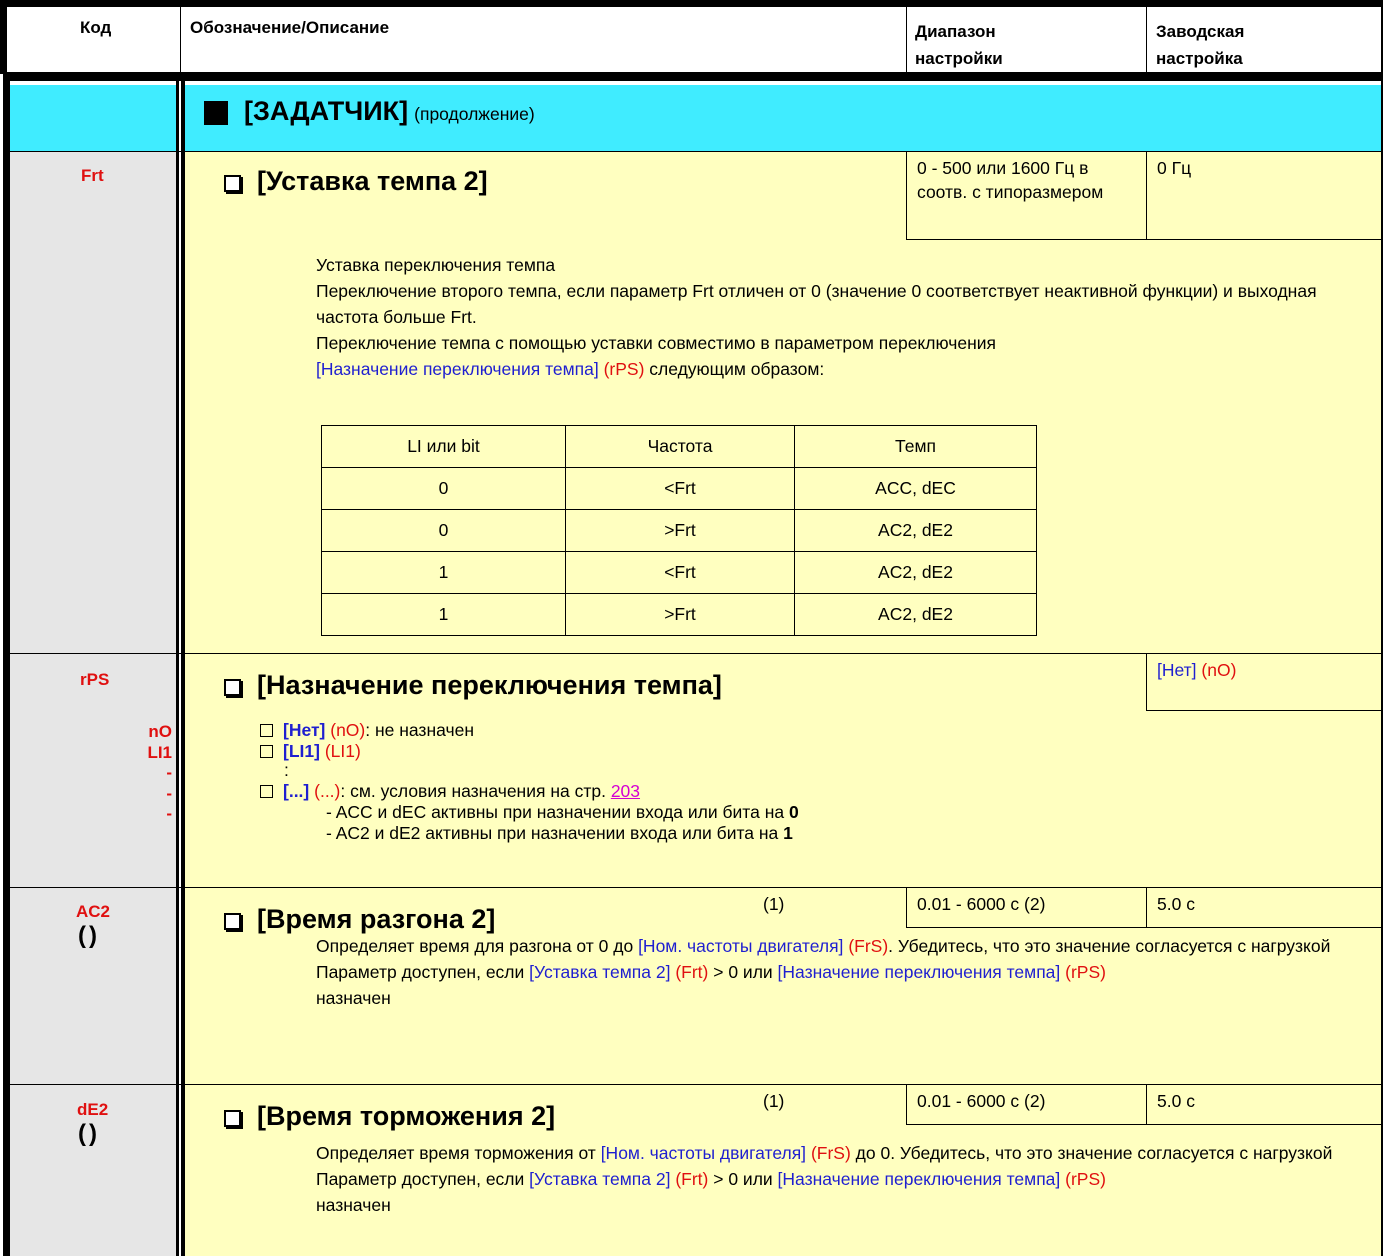 This screenshot has height=1256, width=1383. What do you see at coordinates (372, 181) in the screenshot?
I see `frt-name: [Уставка темпа 2]` at bounding box center [372, 181].